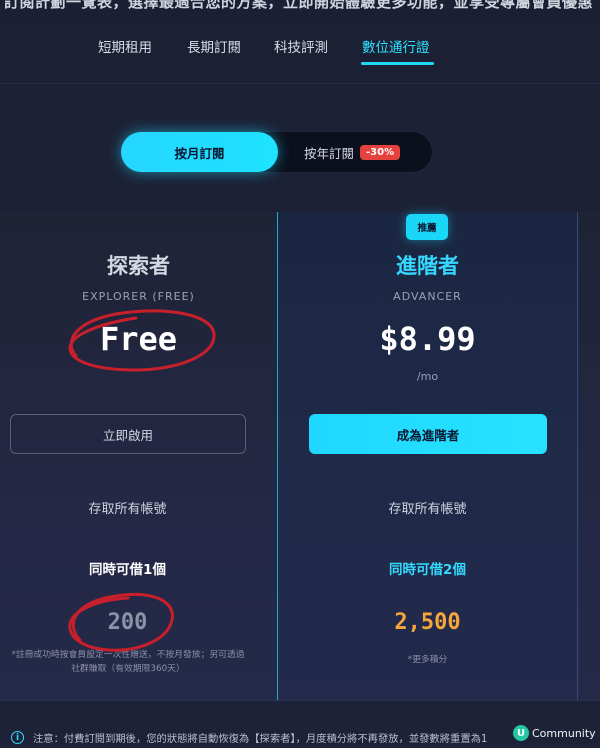 The width and height of the screenshot is (600, 748). Describe the element at coordinates (138, 296) in the screenshot. I see `plan-subtitle: EXPLORER (FREE)` at that location.